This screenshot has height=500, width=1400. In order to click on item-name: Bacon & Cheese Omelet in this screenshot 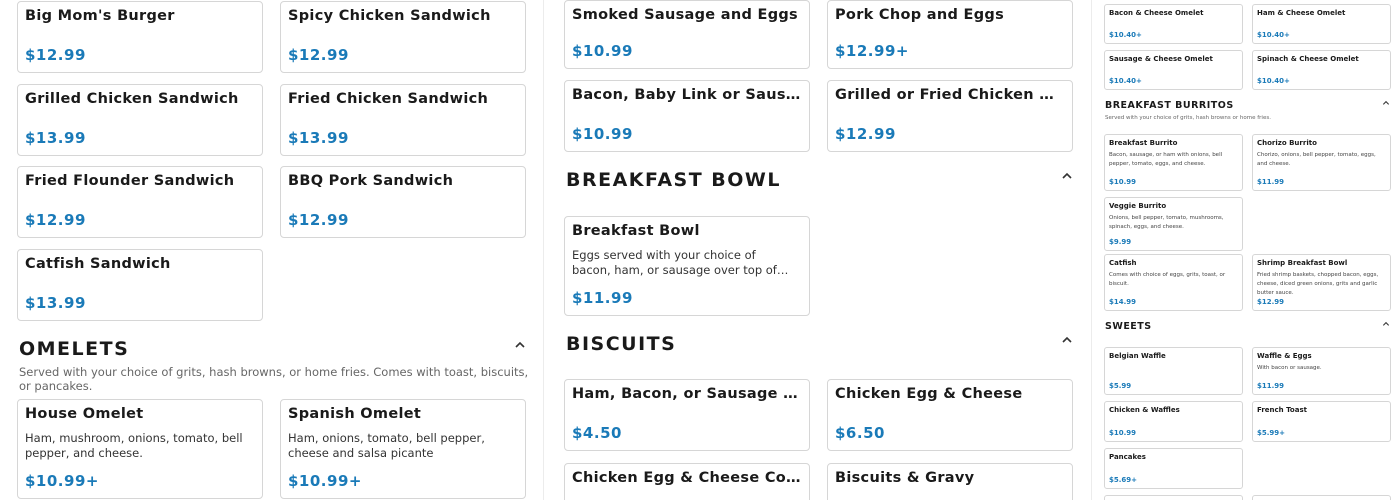, I will do `click(1156, 13)`.